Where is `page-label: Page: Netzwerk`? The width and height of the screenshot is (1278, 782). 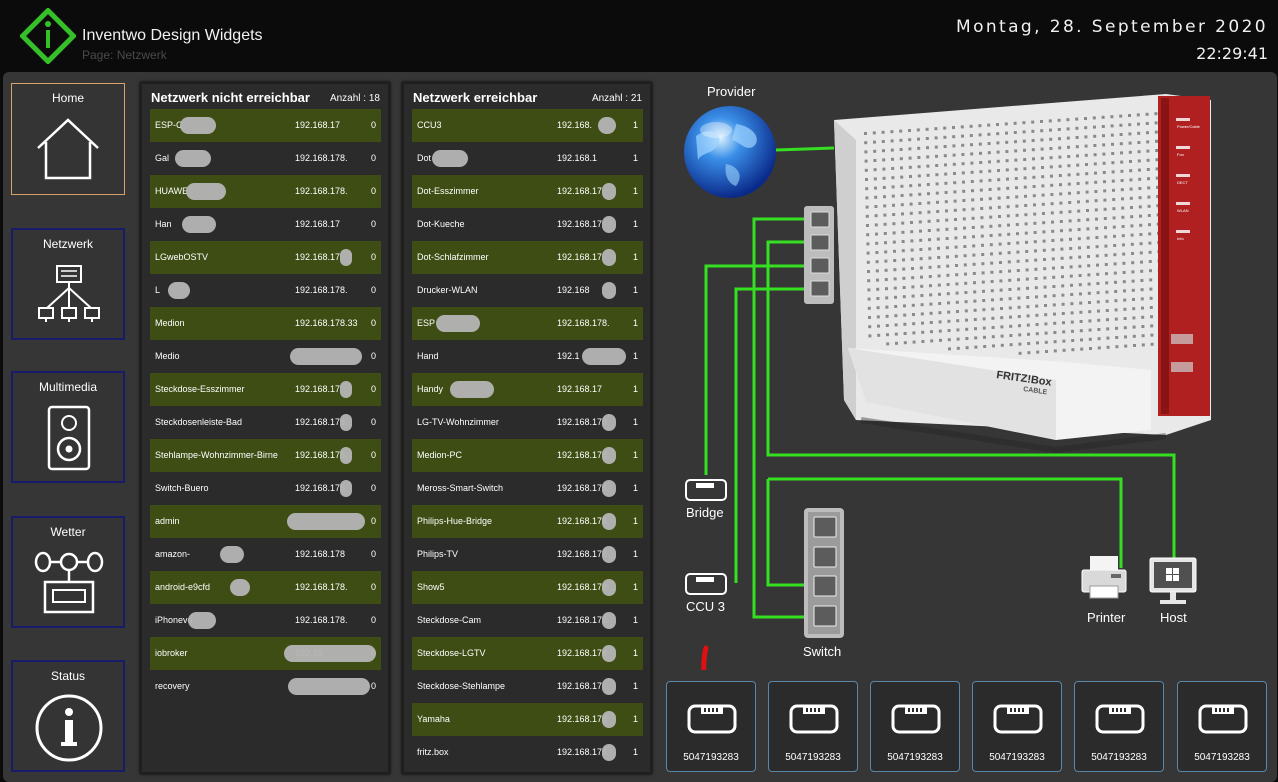
page-label: Page: Netzwerk is located at coordinates (124, 55).